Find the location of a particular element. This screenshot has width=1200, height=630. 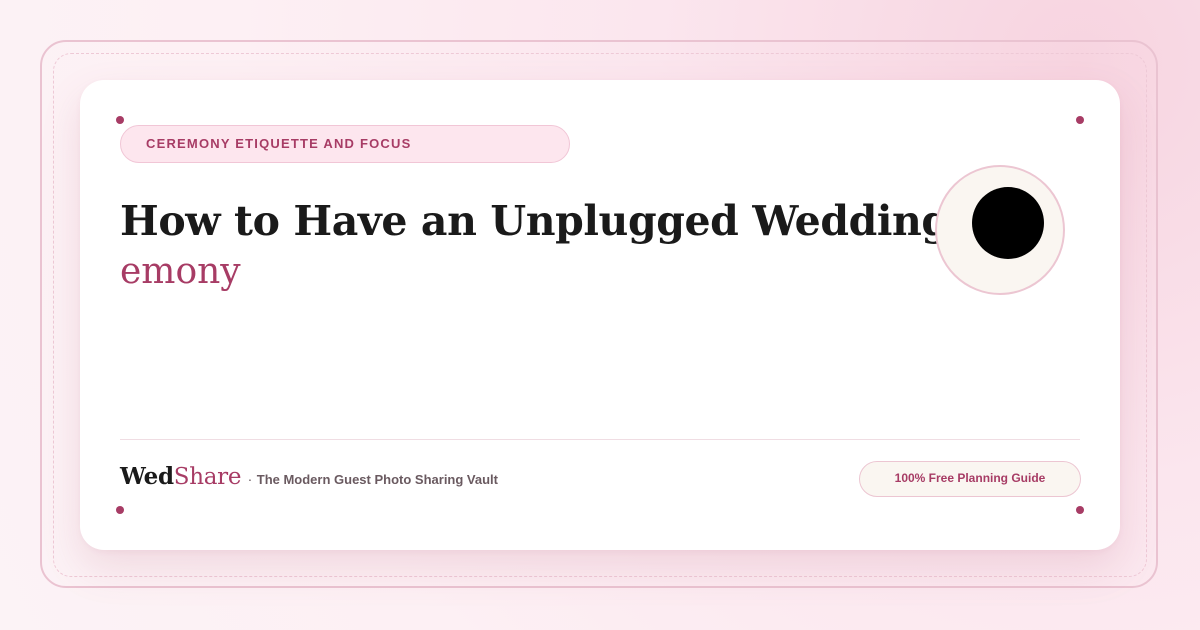

brand-tagline: The Modern Guest Photo Sharing Vault is located at coordinates (377, 479).